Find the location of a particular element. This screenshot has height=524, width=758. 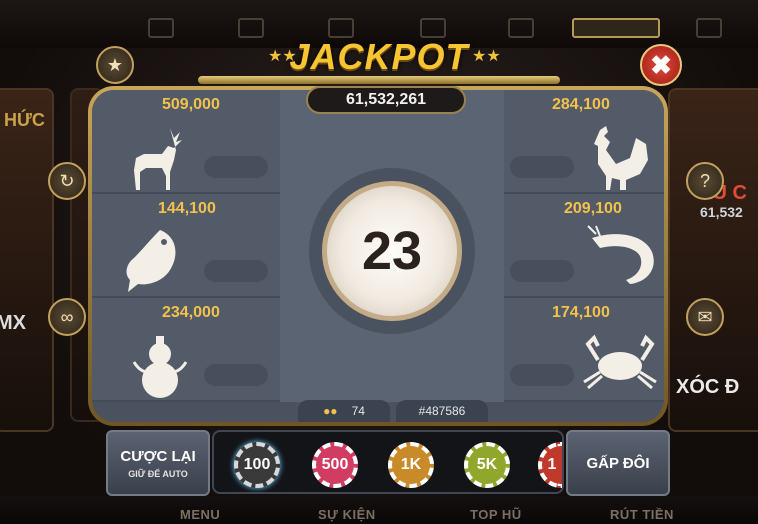

rebet-label: CƯỢC LẠI is located at coordinates (158, 456).